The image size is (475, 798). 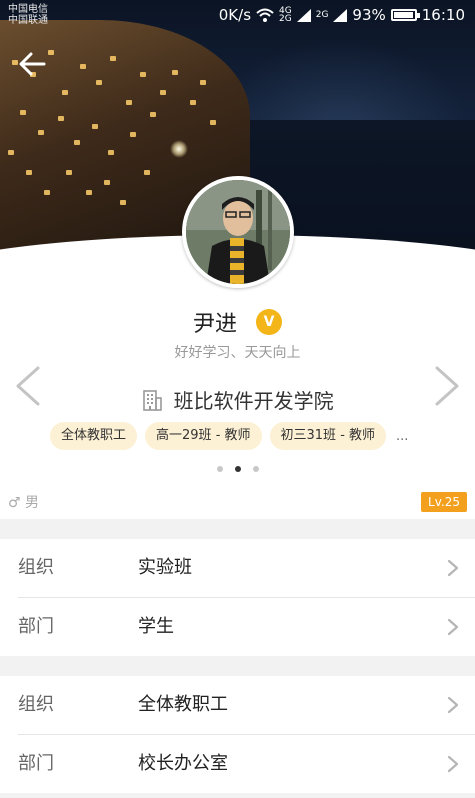 I want to click on avatar-photo, so click(x=238, y=232).